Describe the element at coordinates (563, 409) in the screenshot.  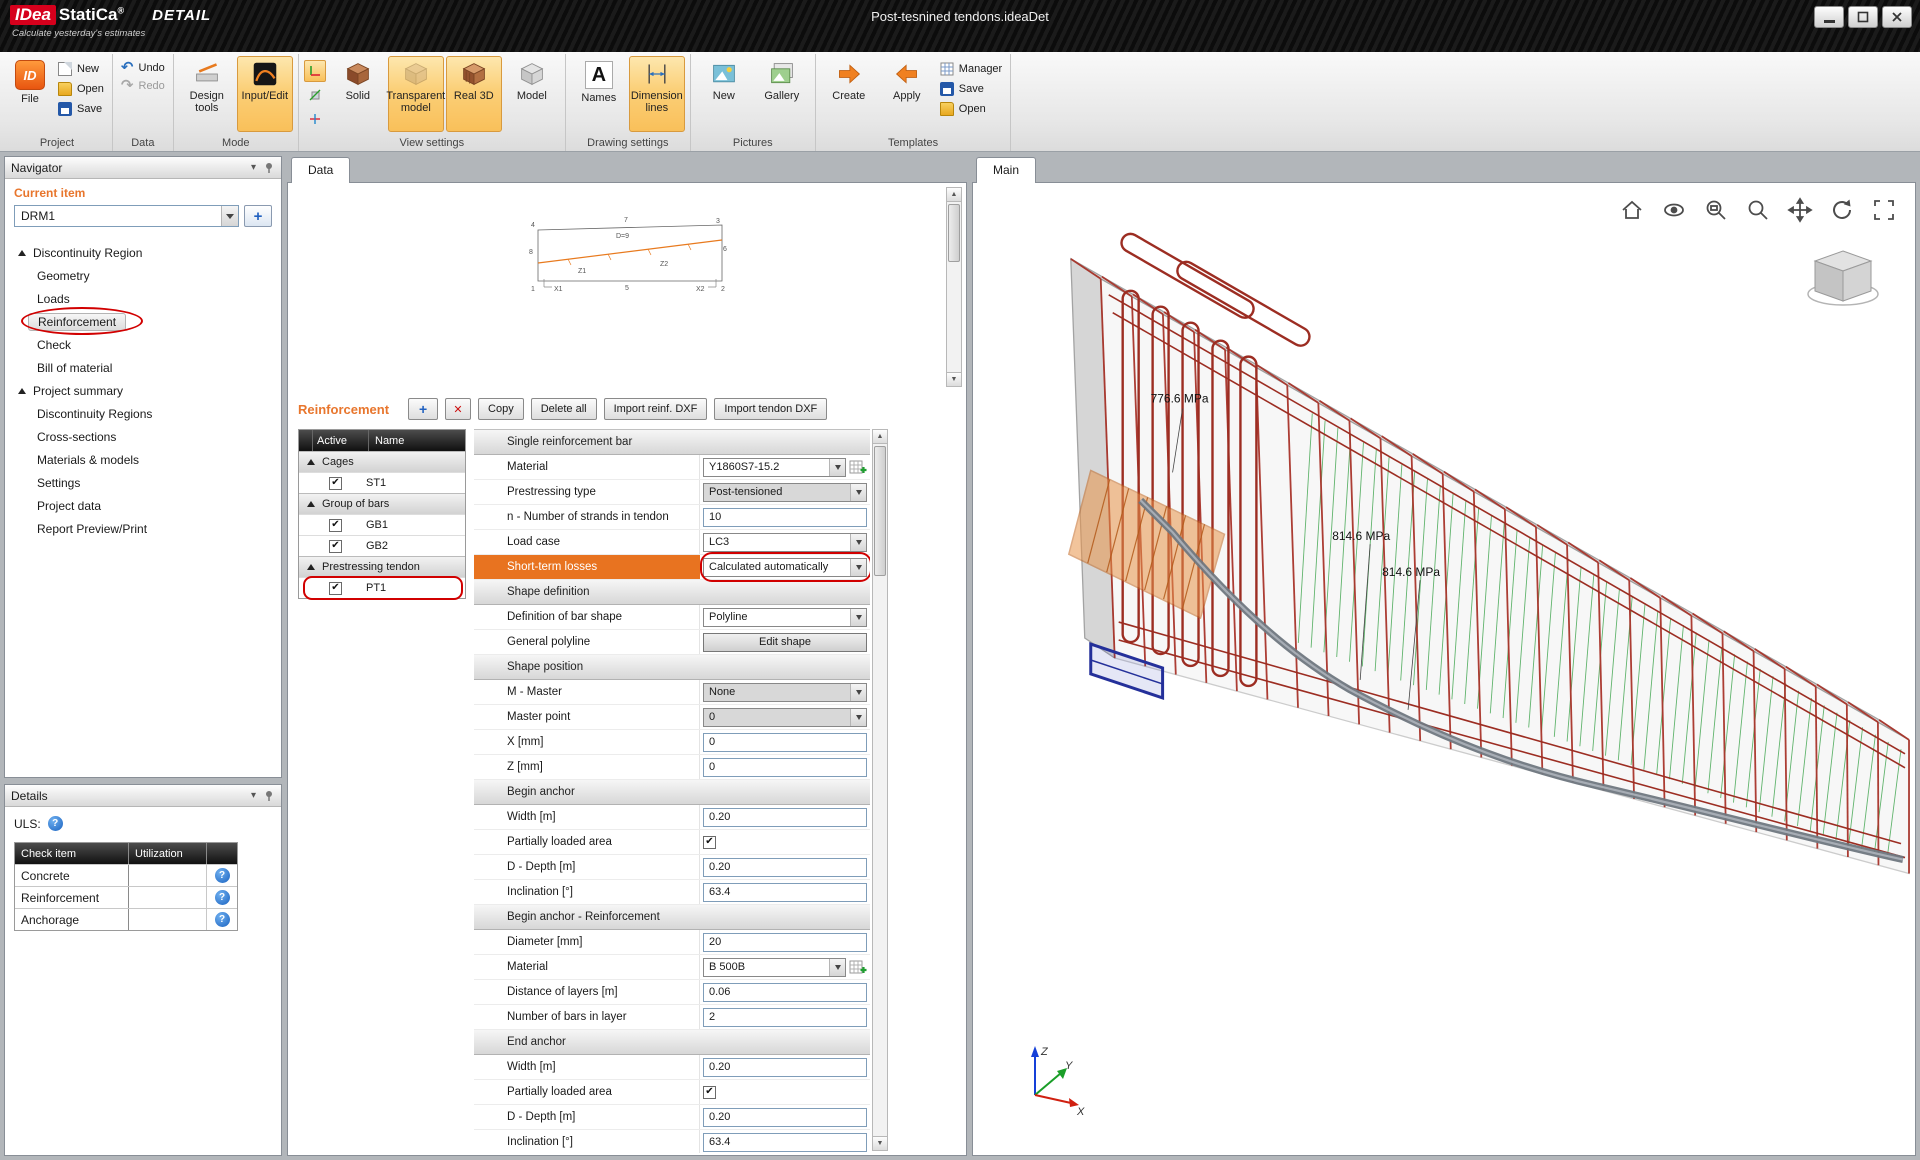
I see `delete-all-button: Delete all` at that location.